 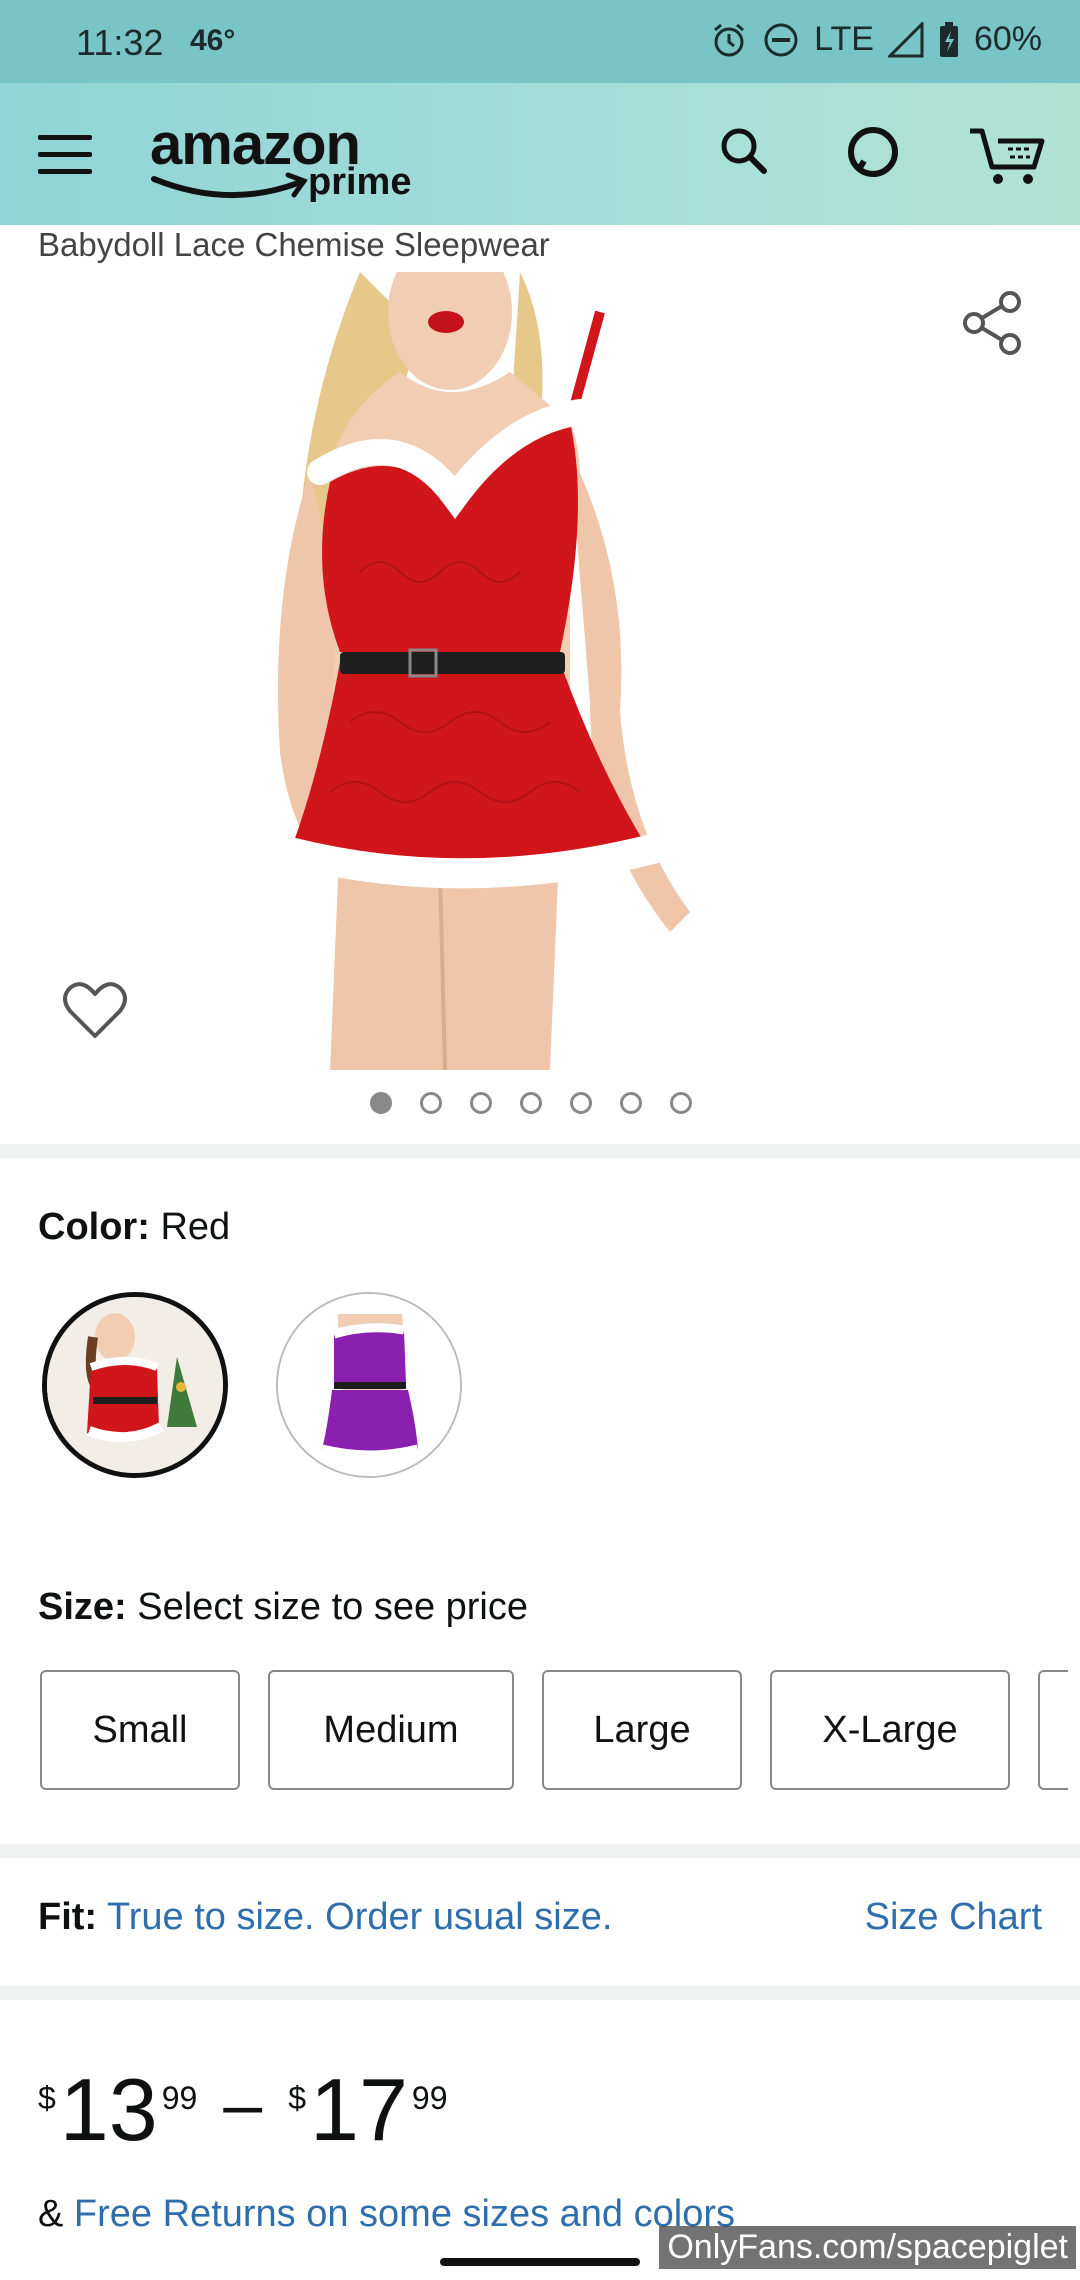 I want to click on do-not-disturb-icon, so click(x=781, y=39).